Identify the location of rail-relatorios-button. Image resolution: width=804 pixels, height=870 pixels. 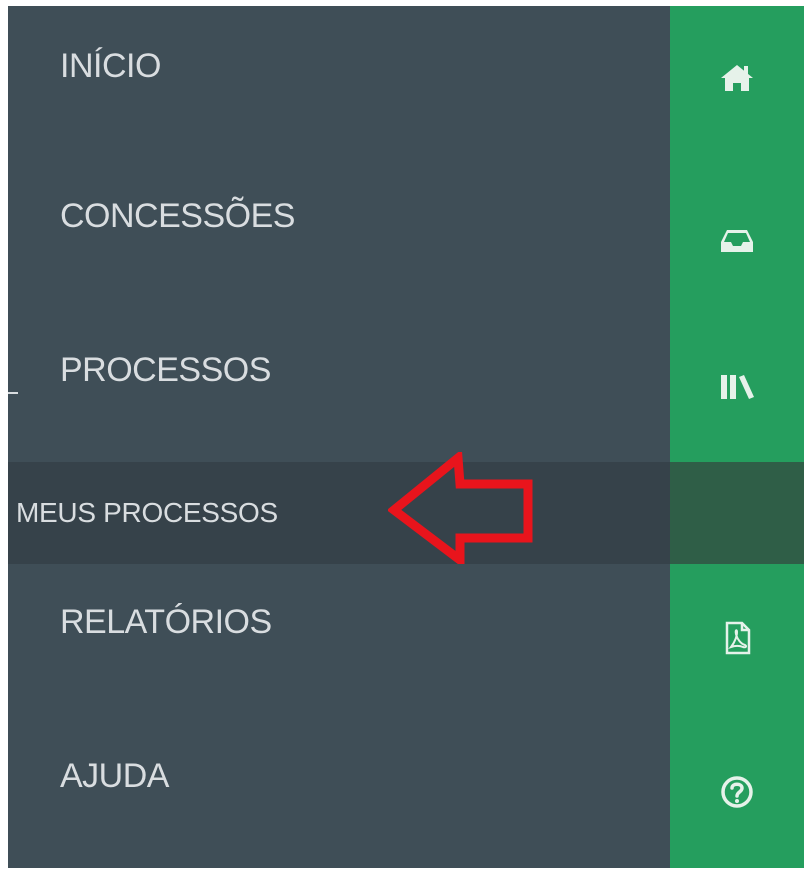
(737, 638).